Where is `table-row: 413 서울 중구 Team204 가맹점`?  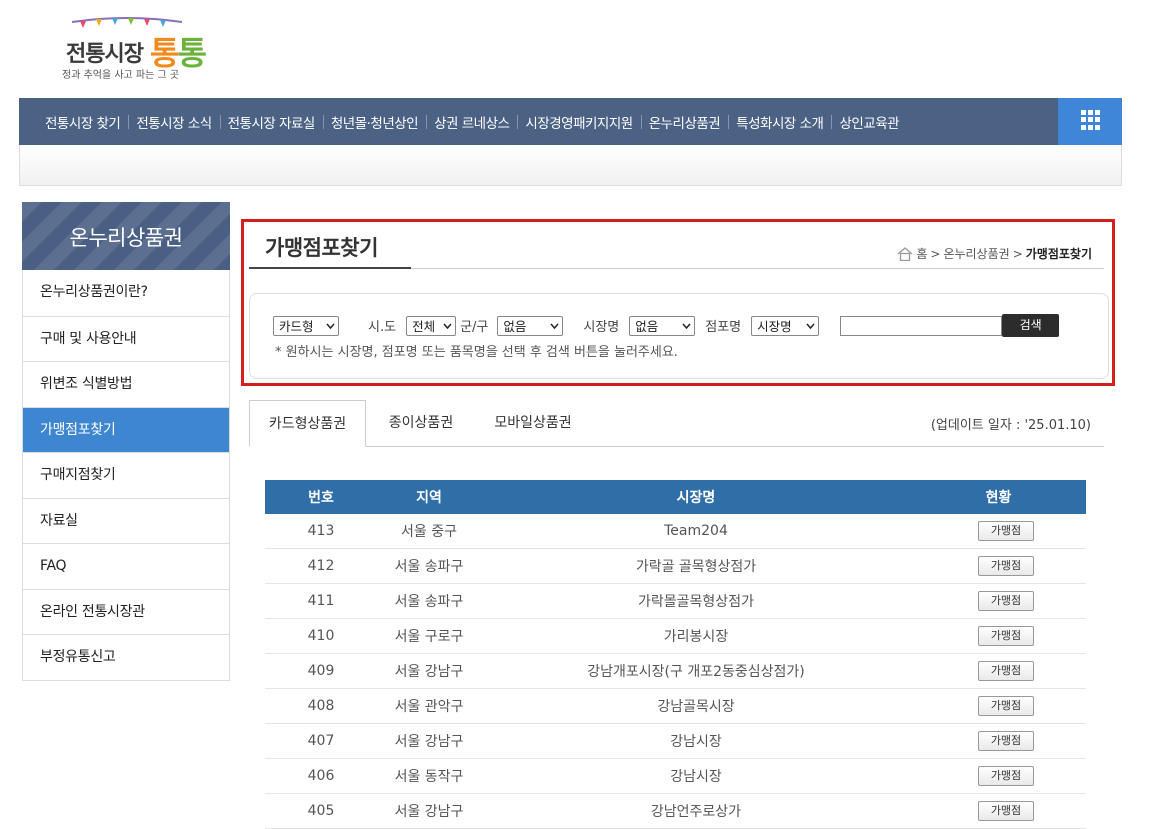
table-row: 413 서울 중구 Team204 가맹점 is located at coordinates (675, 531).